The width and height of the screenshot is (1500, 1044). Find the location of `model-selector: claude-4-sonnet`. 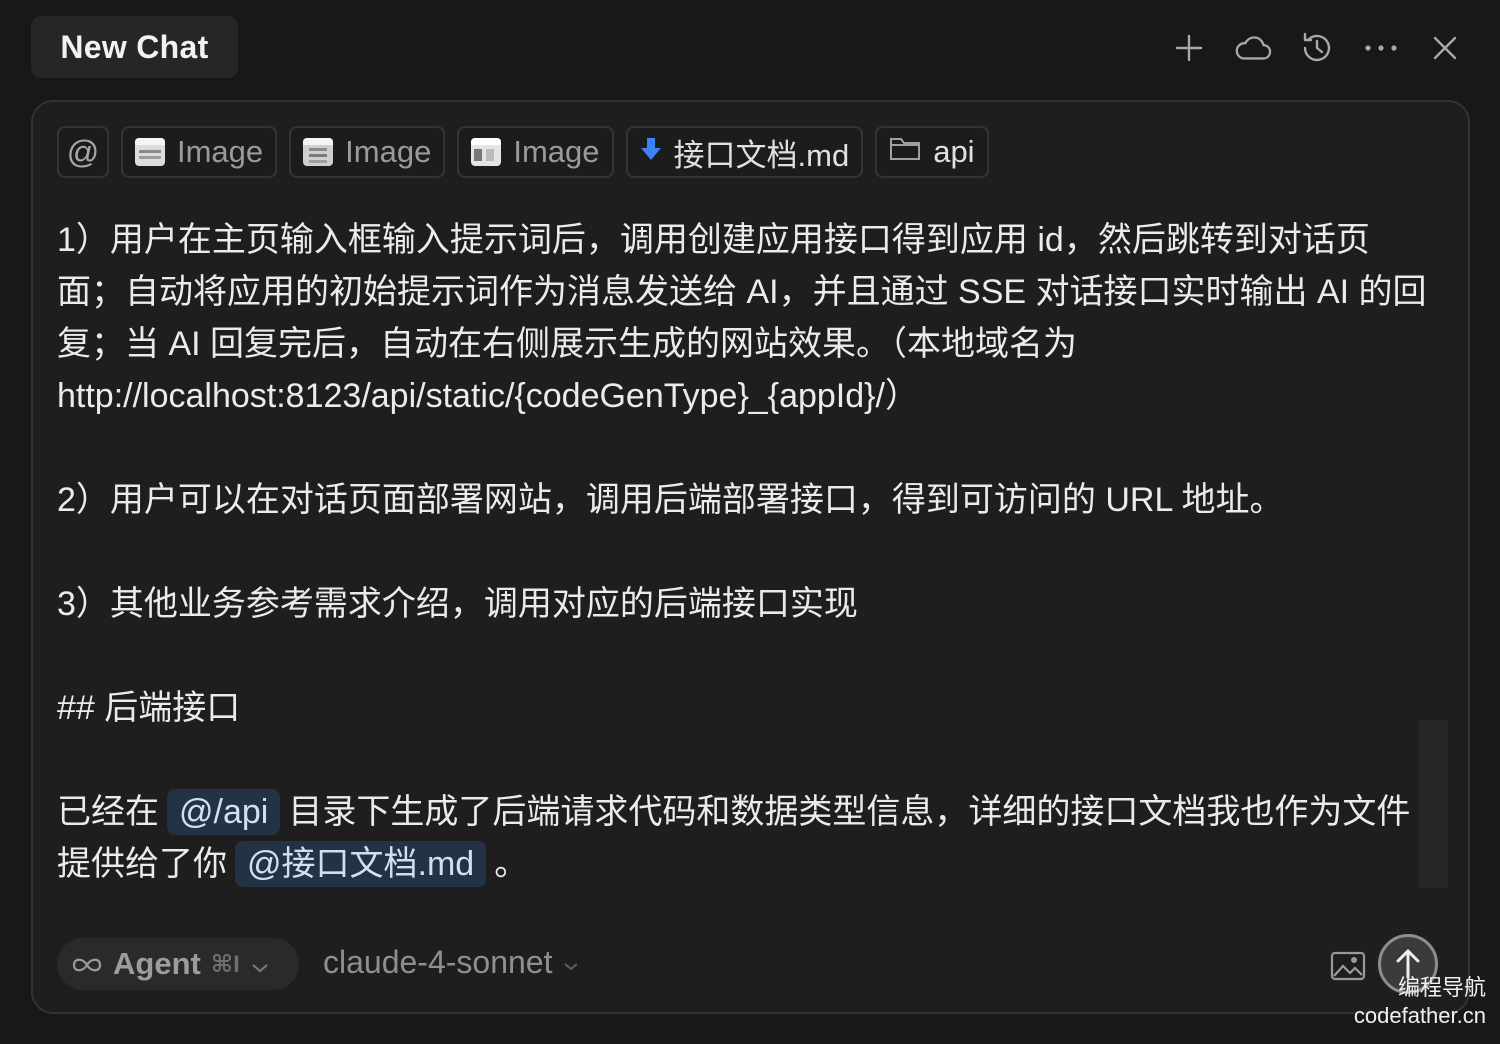

model-selector: claude-4-sonnet is located at coordinates (451, 962).